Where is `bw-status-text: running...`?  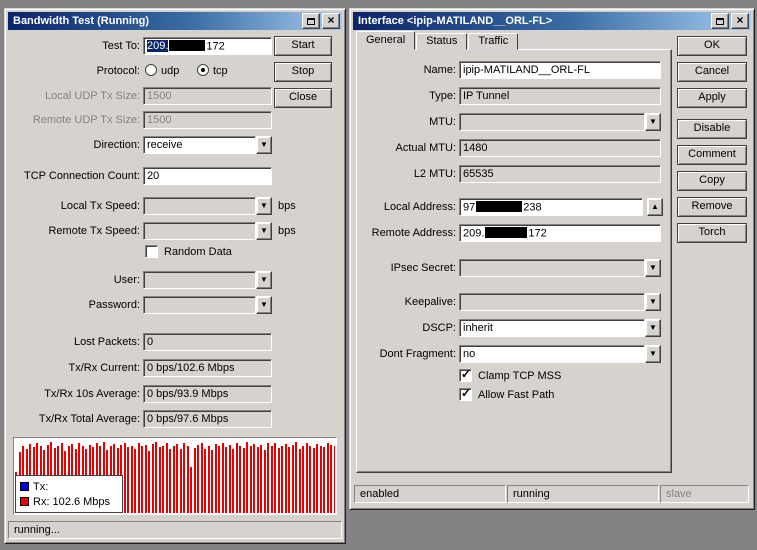
bw-status-text: running... is located at coordinates (37, 530).